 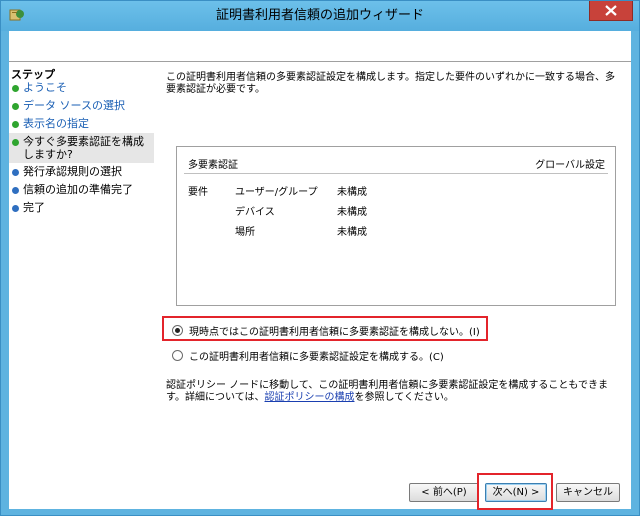 What do you see at coordinates (81, 207) in the screenshot?
I see `step-finish: 完了` at bounding box center [81, 207].